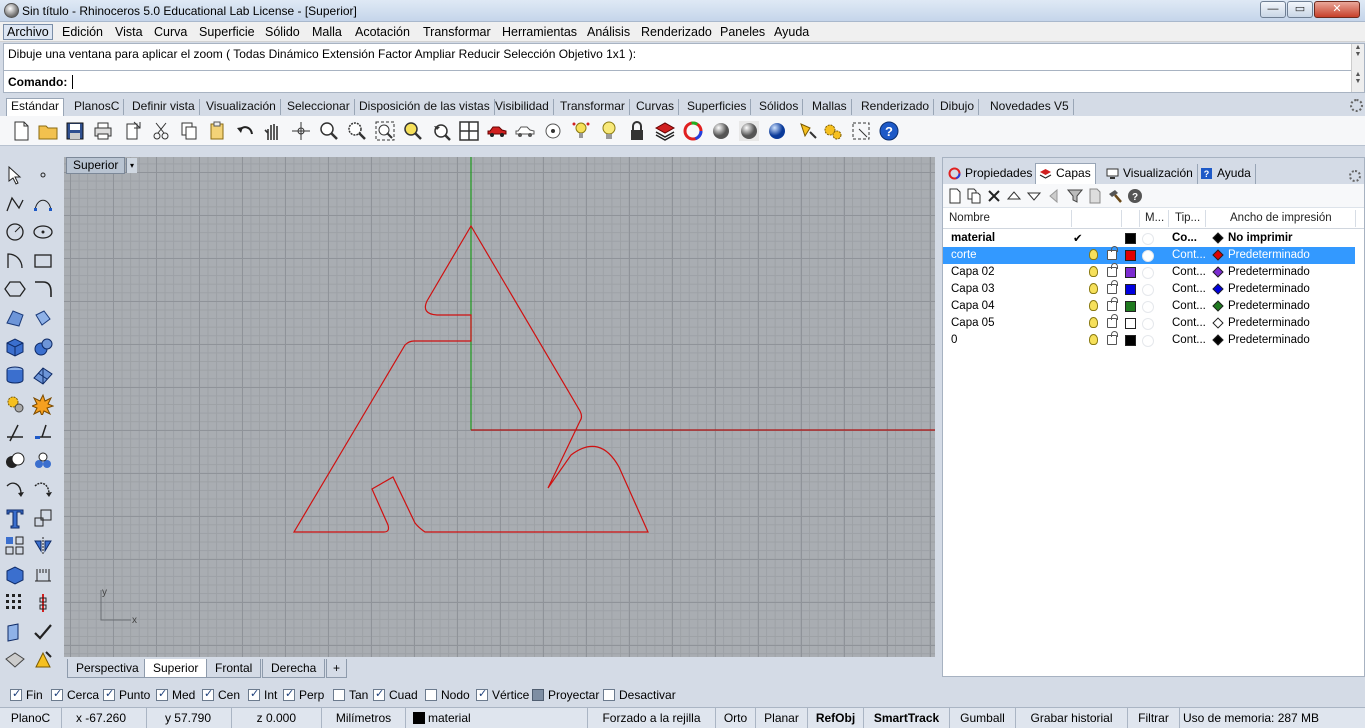 This screenshot has height=728, width=1365. What do you see at coordinates (972, 323) in the screenshot?
I see `layer-name: Capa 05` at bounding box center [972, 323].